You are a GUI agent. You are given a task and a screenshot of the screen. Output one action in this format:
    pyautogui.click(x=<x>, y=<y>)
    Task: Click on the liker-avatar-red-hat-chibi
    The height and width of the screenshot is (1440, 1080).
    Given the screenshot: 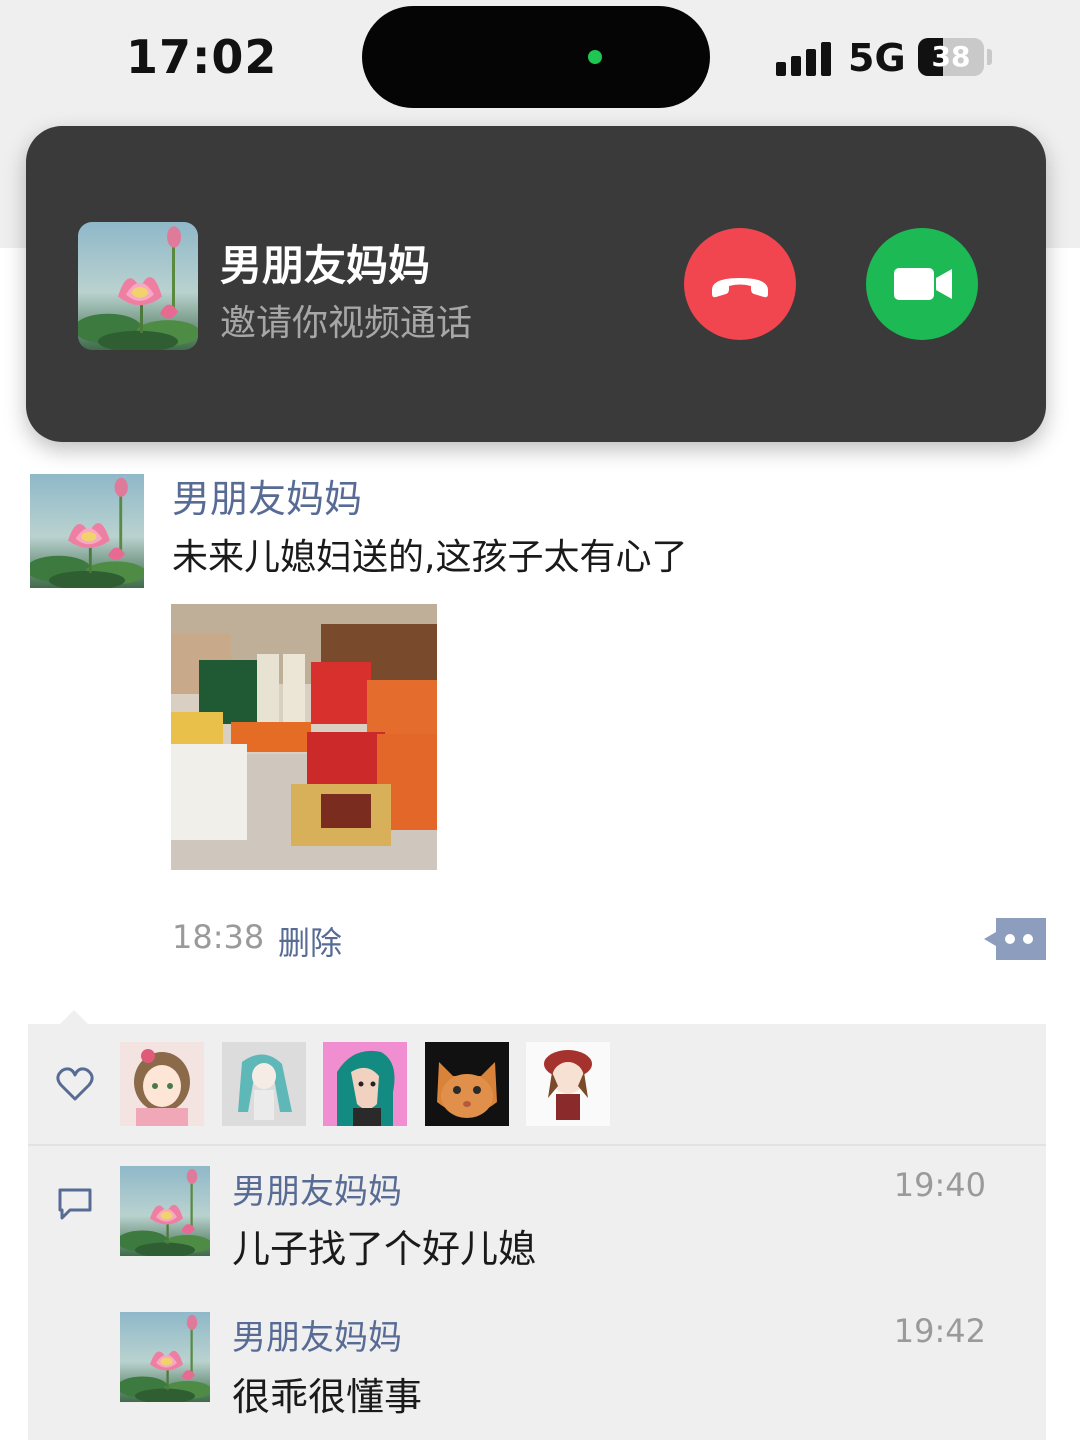 What is the action you would take?
    pyautogui.click(x=568, y=1084)
    